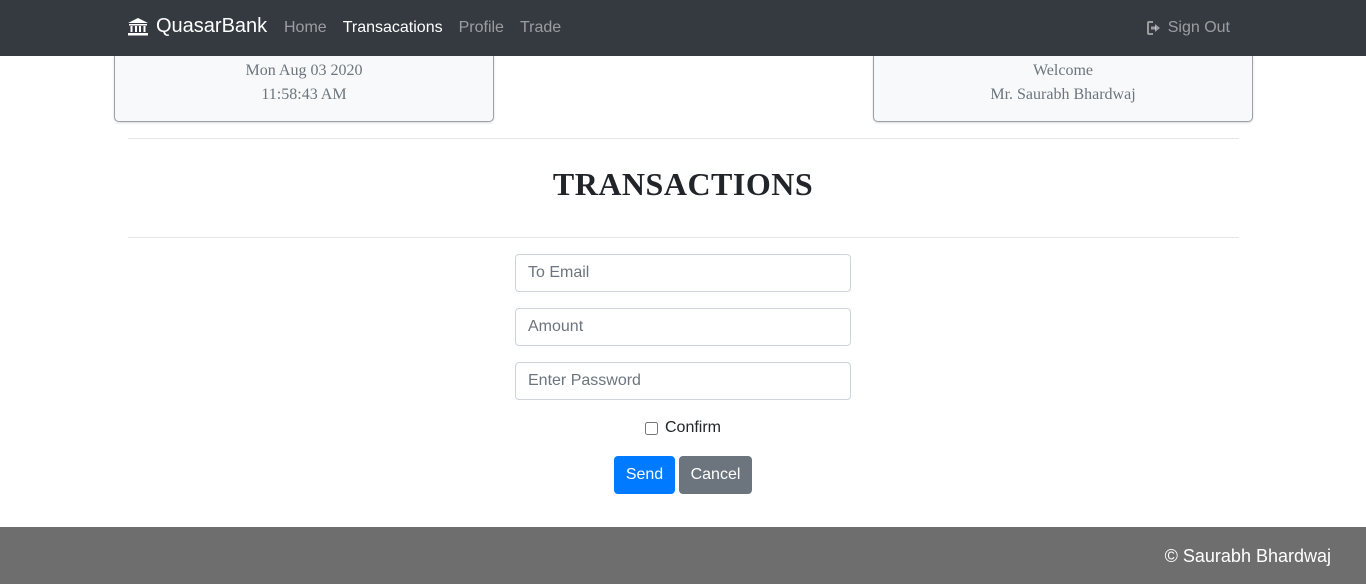  What do you see at coordinates (683, 327) in the screenshot?
I see `amount-input` at bounding box center [683, 327].